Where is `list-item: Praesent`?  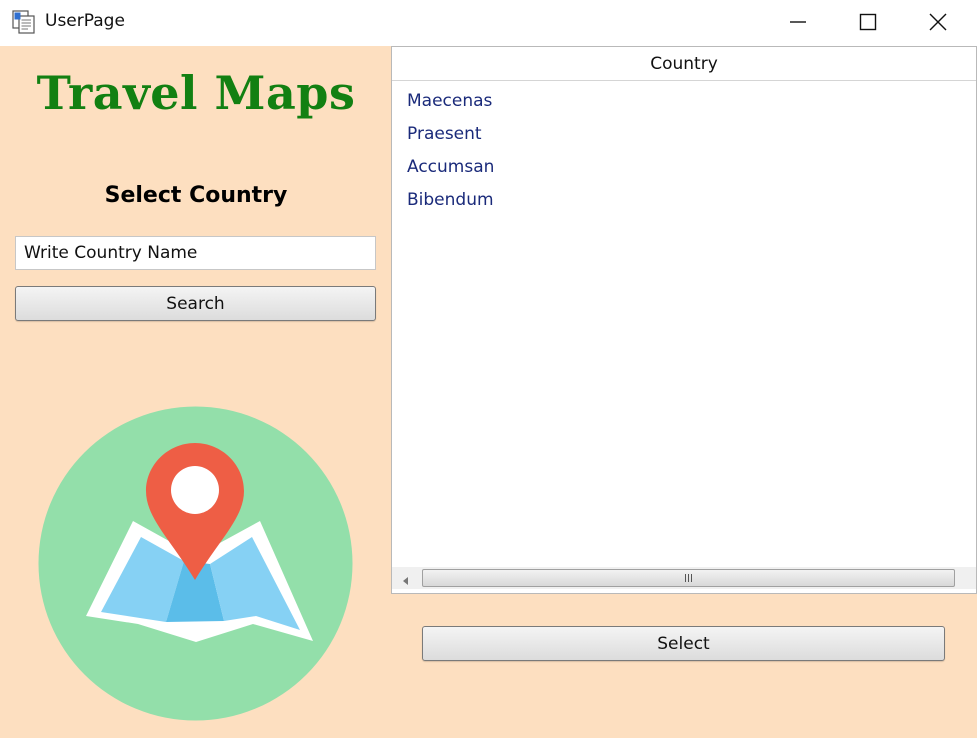 list-item: Praesent is located at coordinates (684, 136).